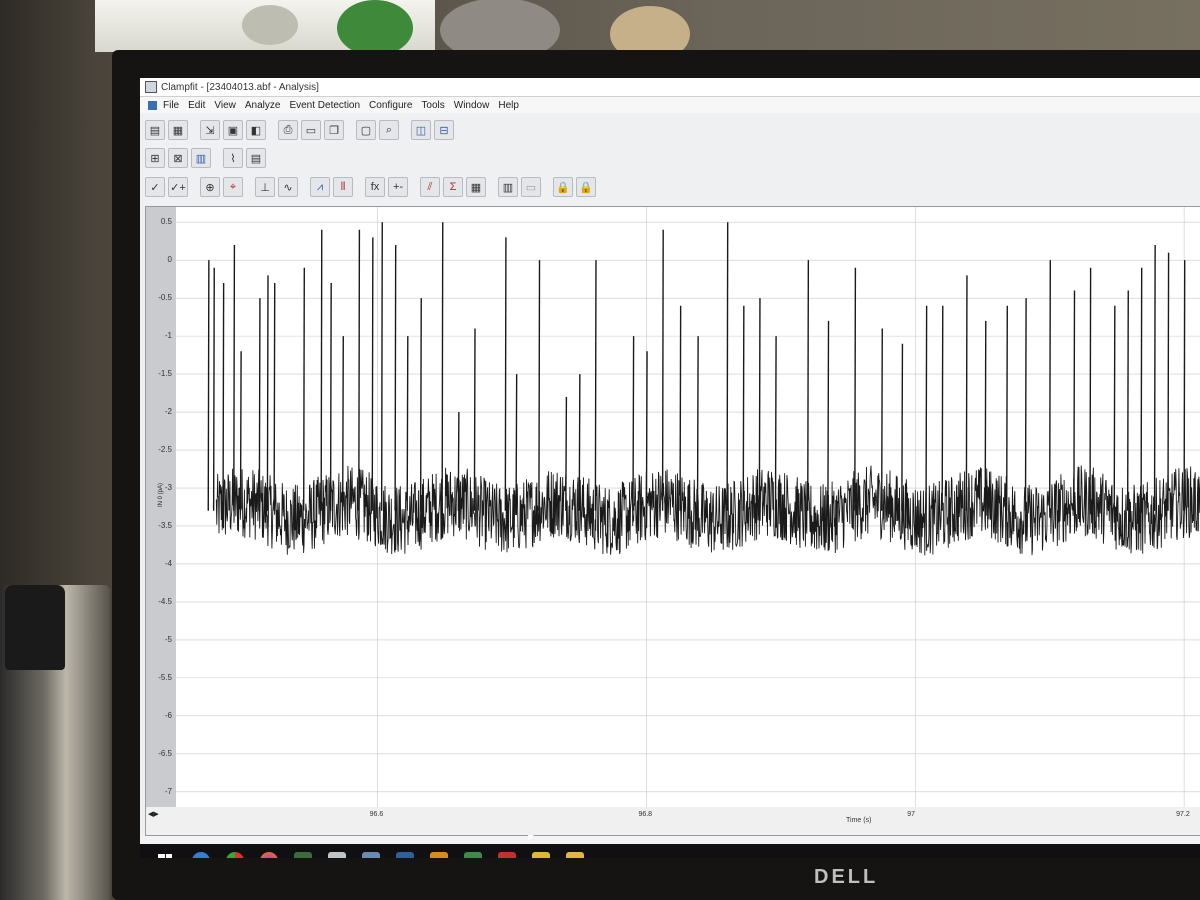  I want to click on zoom-in-icon: ⊕, so click(210, 187).